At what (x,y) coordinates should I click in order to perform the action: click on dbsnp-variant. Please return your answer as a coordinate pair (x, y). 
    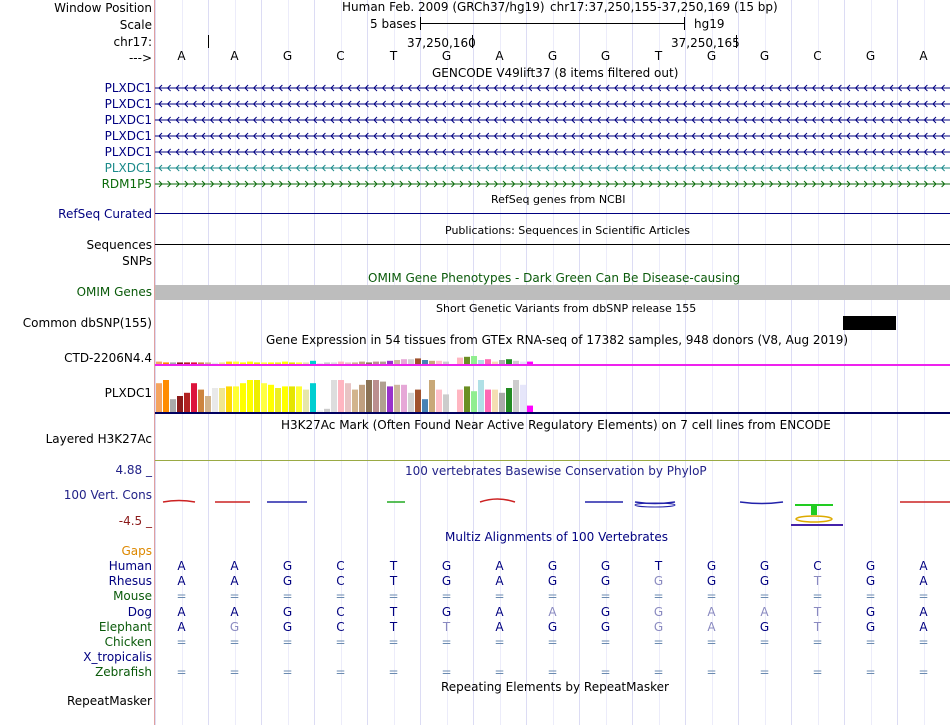
    Looking at the image, I should click on (869, 323).